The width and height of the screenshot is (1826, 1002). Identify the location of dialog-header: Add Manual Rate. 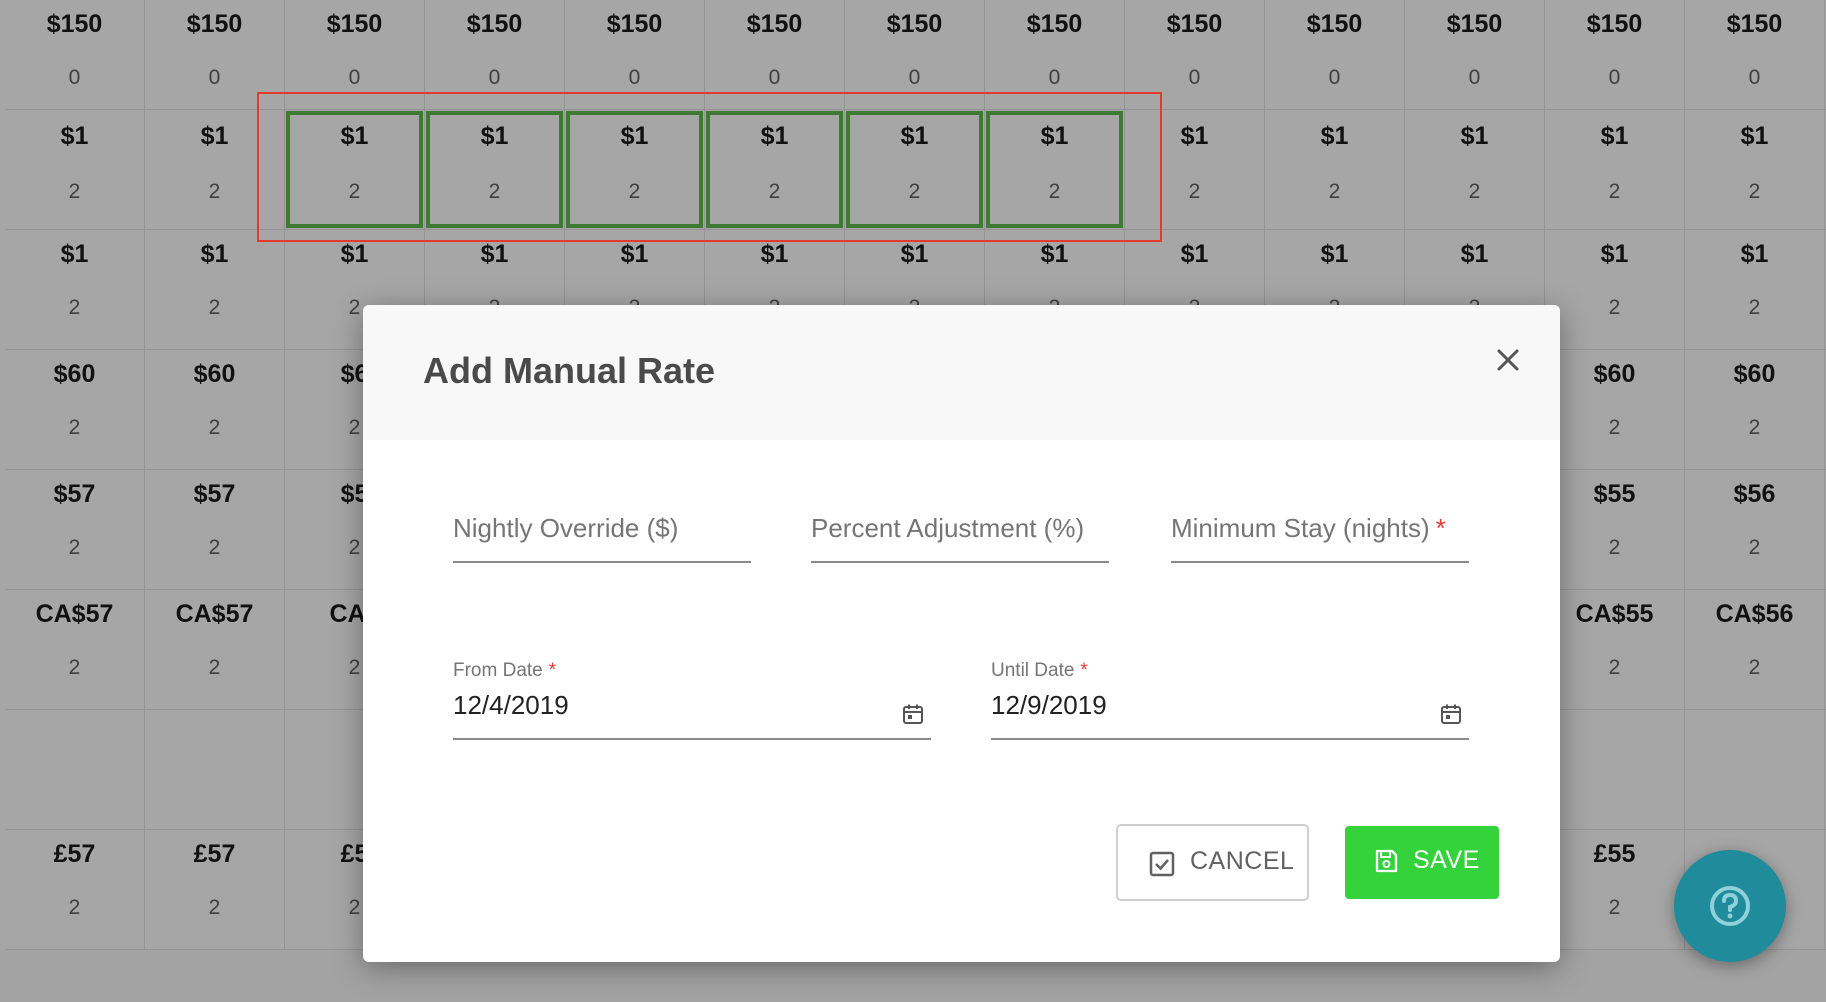
(961, 372).